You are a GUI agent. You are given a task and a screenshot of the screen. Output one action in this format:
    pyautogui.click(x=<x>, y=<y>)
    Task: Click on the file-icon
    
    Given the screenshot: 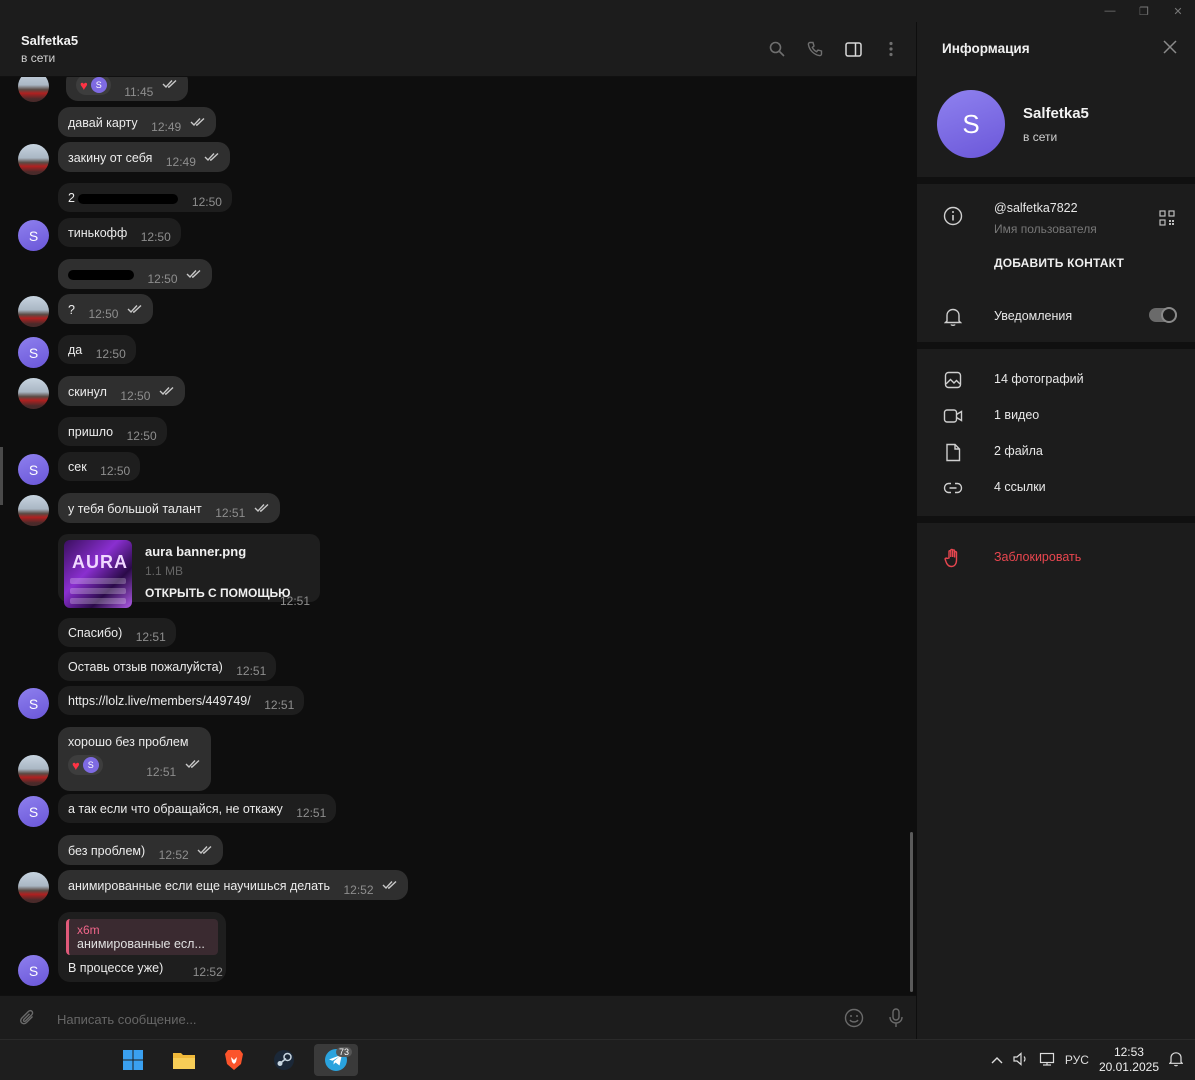 What is the action you would take?
    pyautogui.click(x=953, y=452)
    